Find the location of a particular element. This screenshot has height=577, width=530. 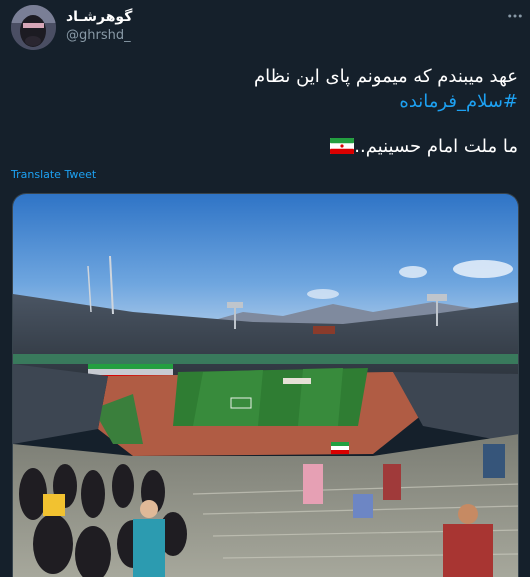

user-handle: @ghrshd_ is located at coordinates (98, 35).